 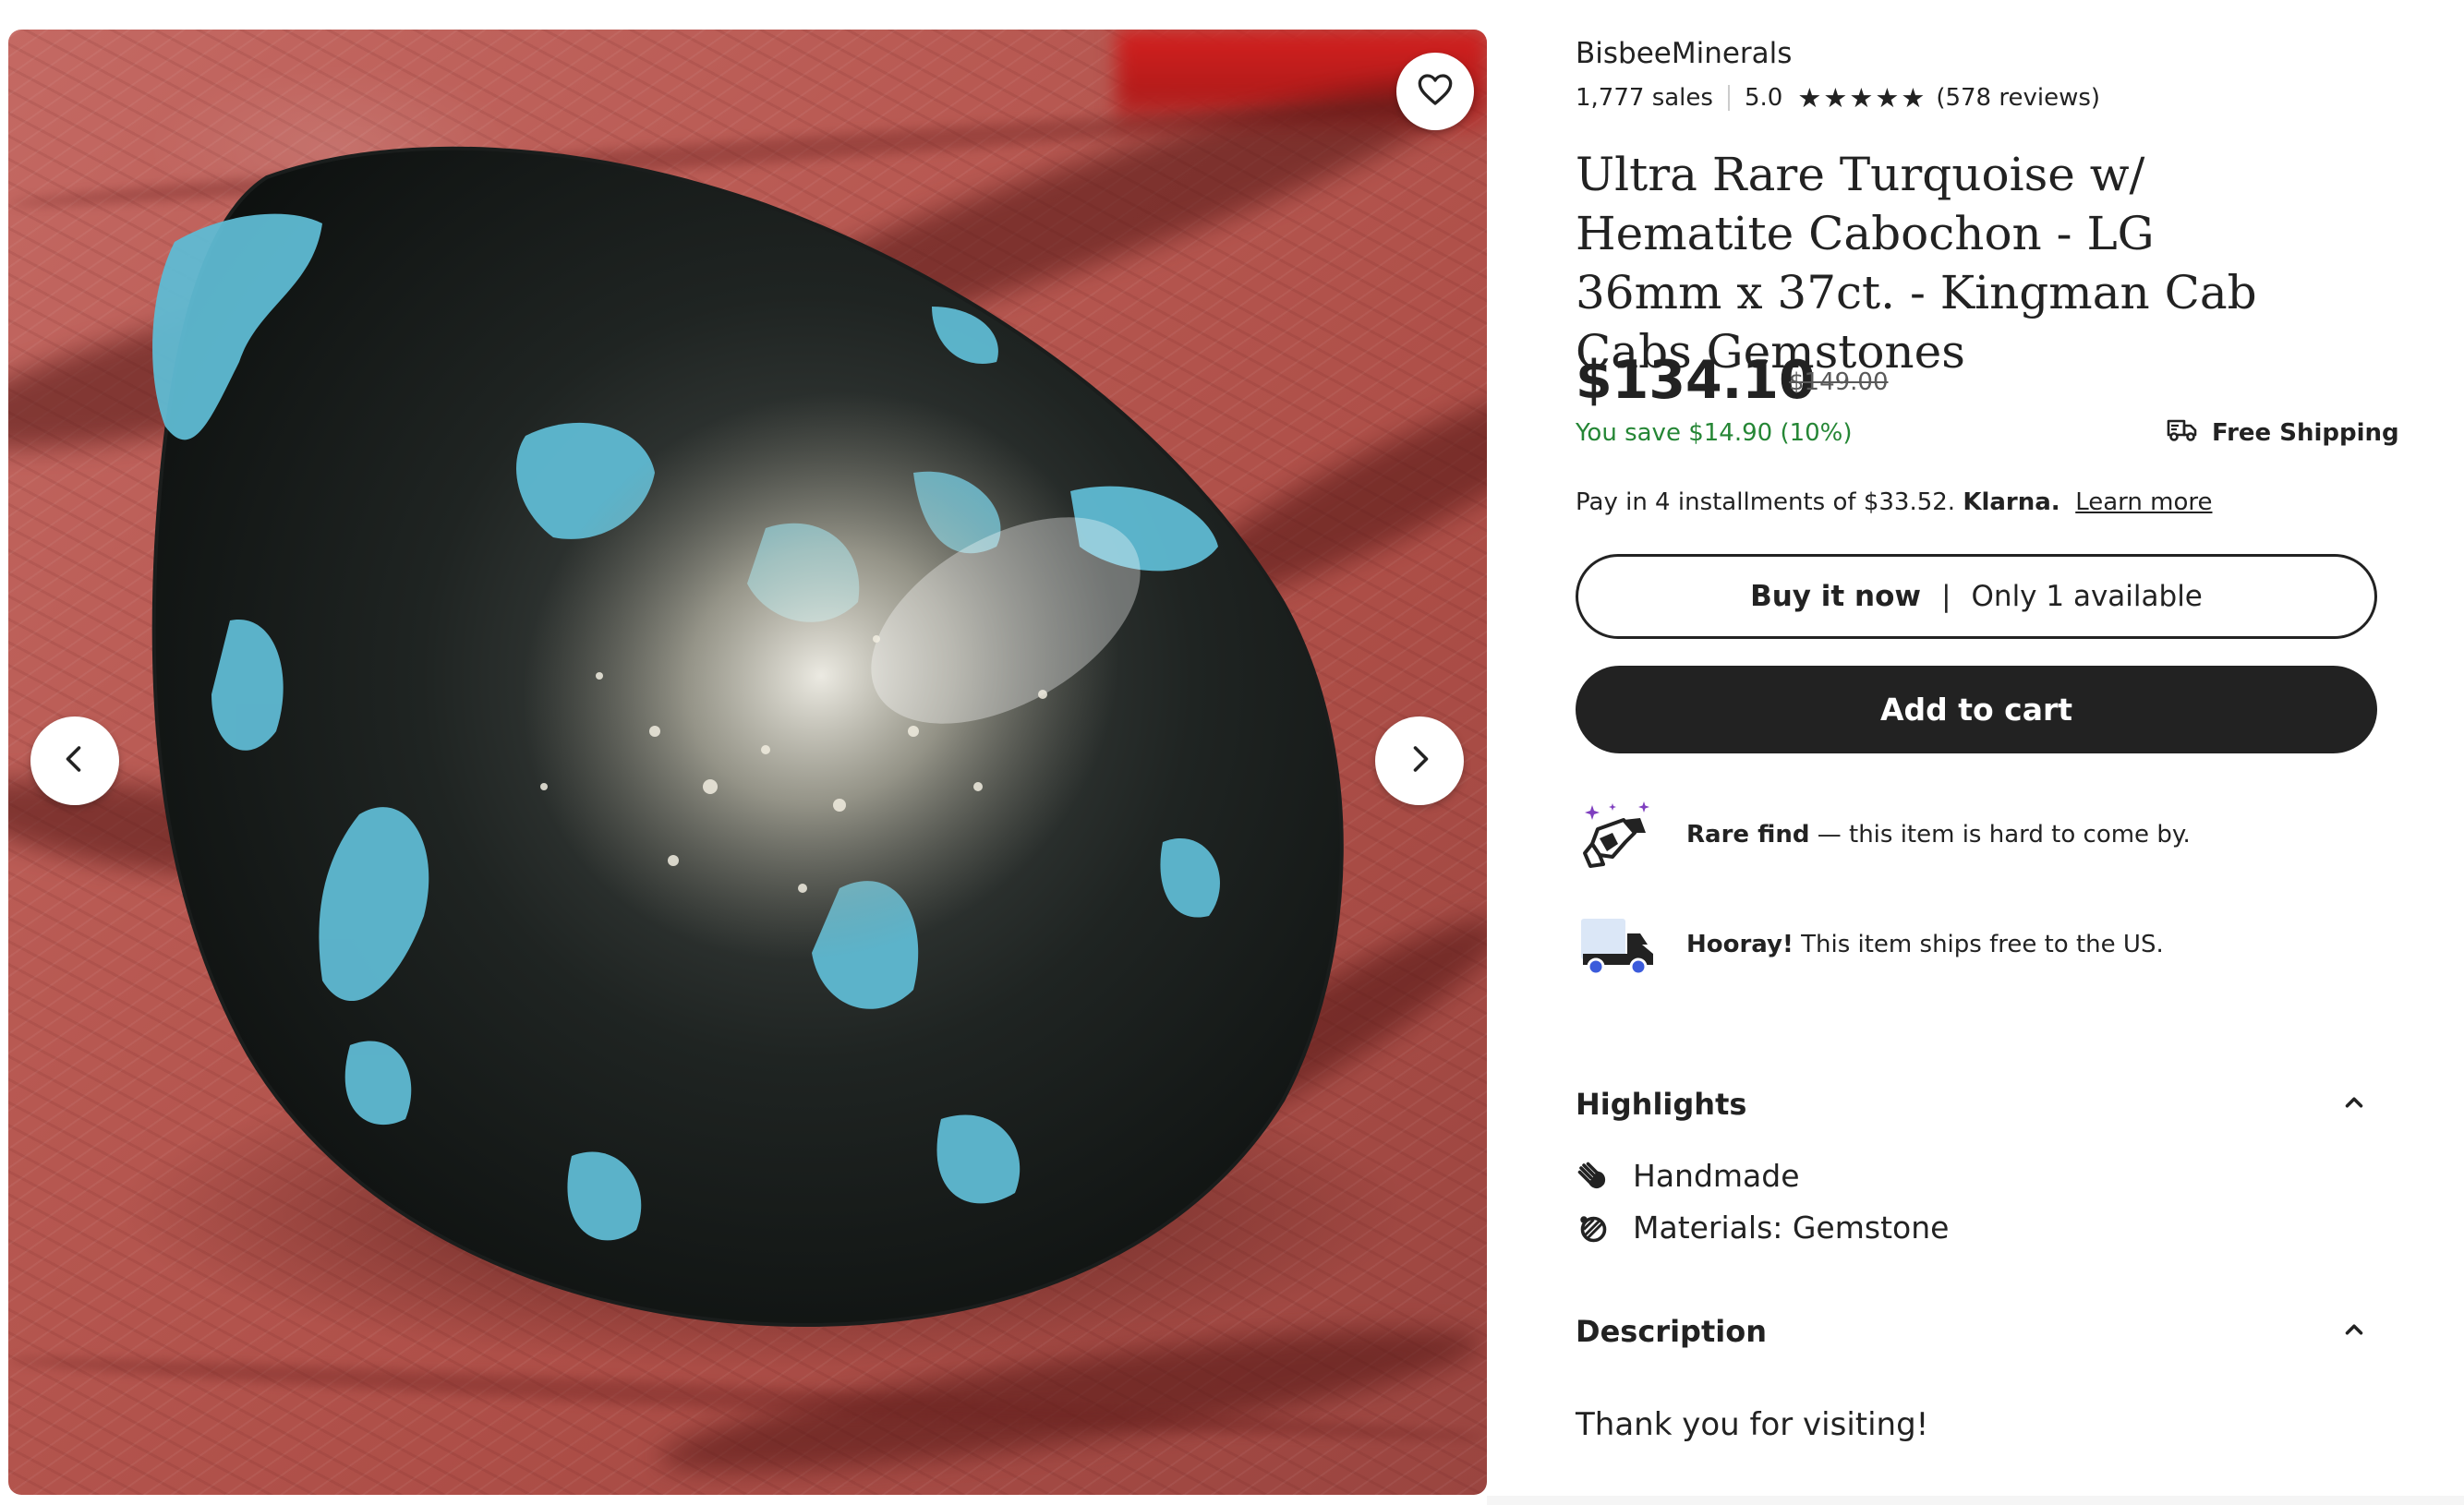 I want to click on highlights-title: Highlights, so click(x=1662, y=1104).